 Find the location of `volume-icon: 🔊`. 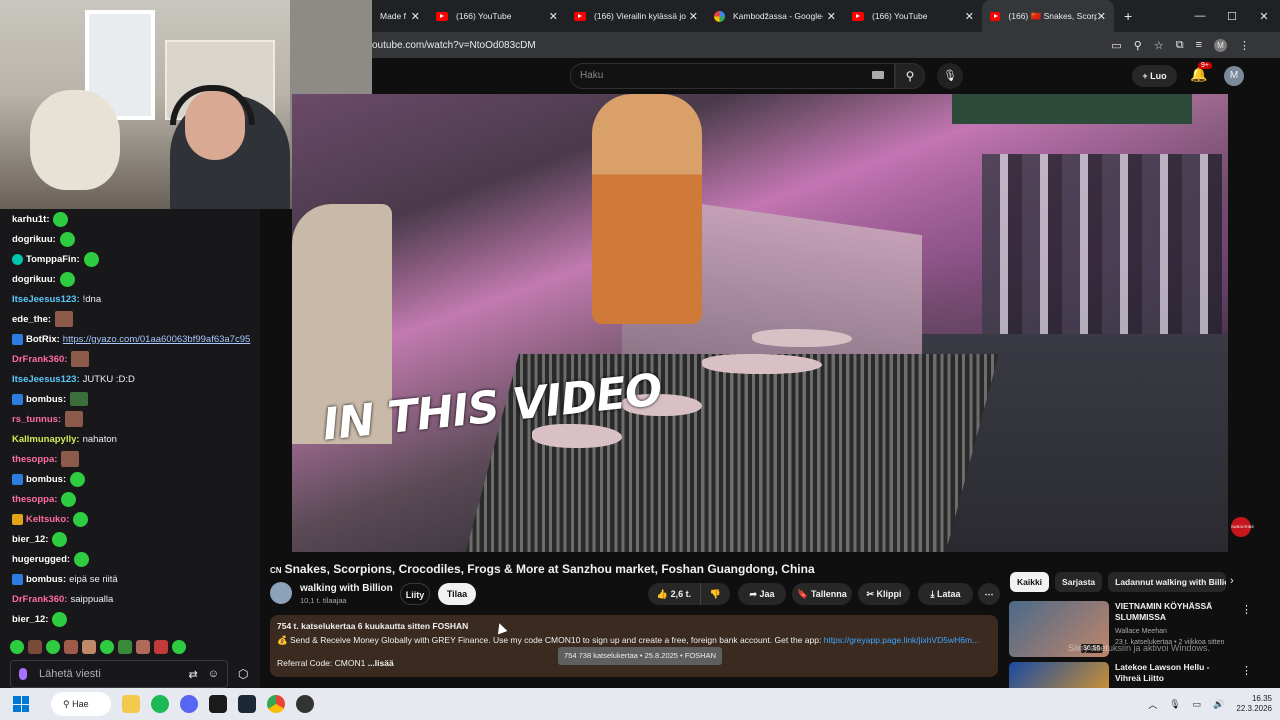

volume-icon: 🔊 is located at coordinates (1218, 704).